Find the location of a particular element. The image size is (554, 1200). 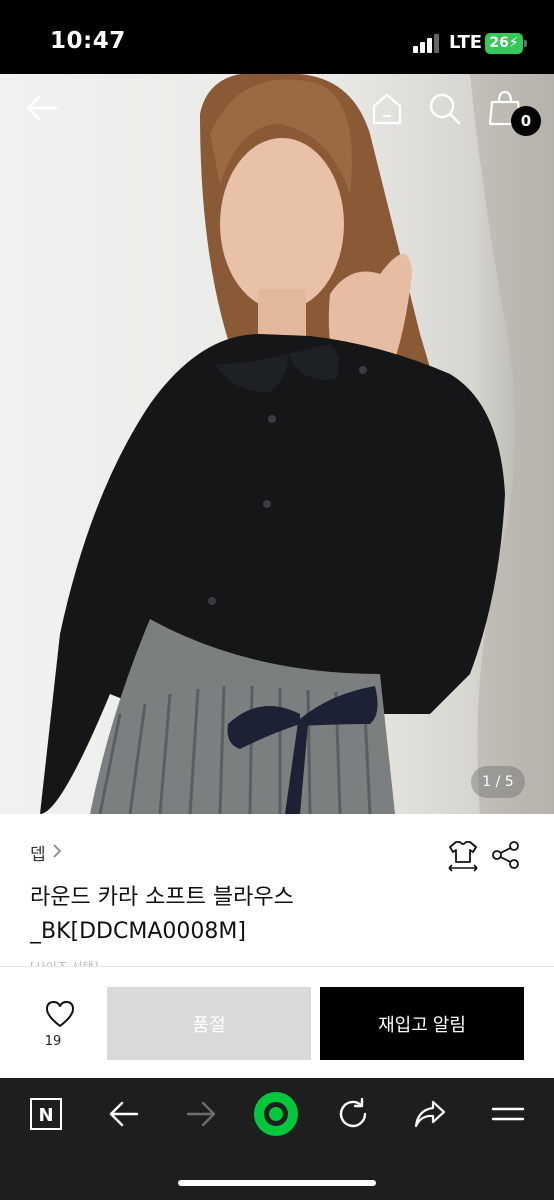

naver-letter: N is located at coordinates (45, 1115).